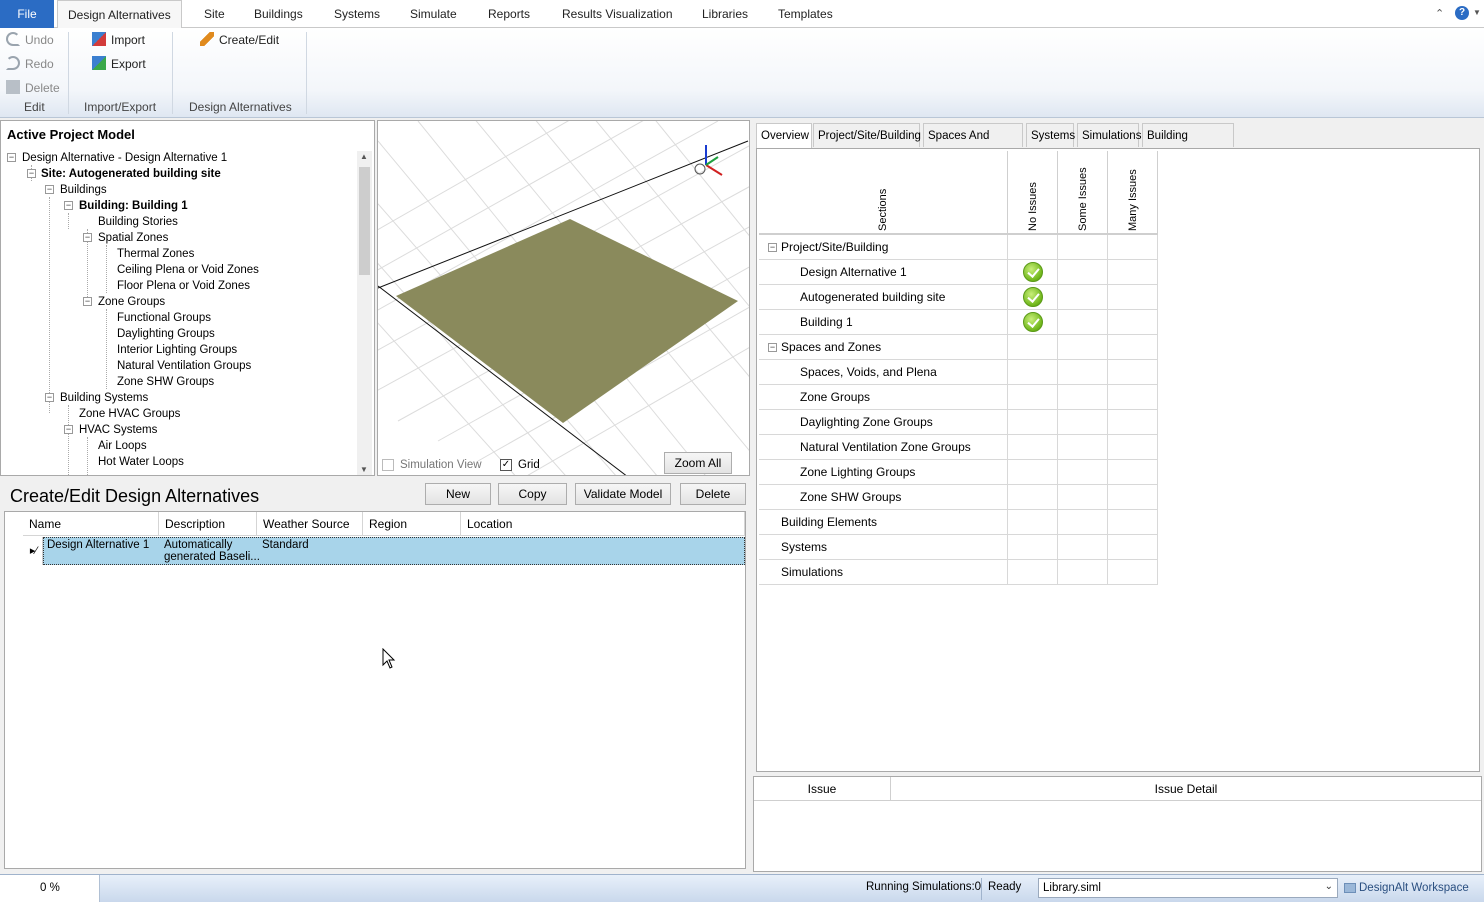  What do you see at coordinates (165, 382) in the screenshot?
I see `tree-node-zone-shw-groups: Zone SHW Groups` at bounding box center [165, 382].